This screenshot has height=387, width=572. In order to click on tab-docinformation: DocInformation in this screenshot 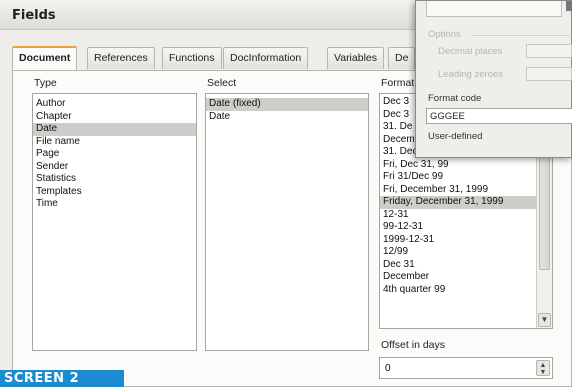, I will do `click(266, 58)`.